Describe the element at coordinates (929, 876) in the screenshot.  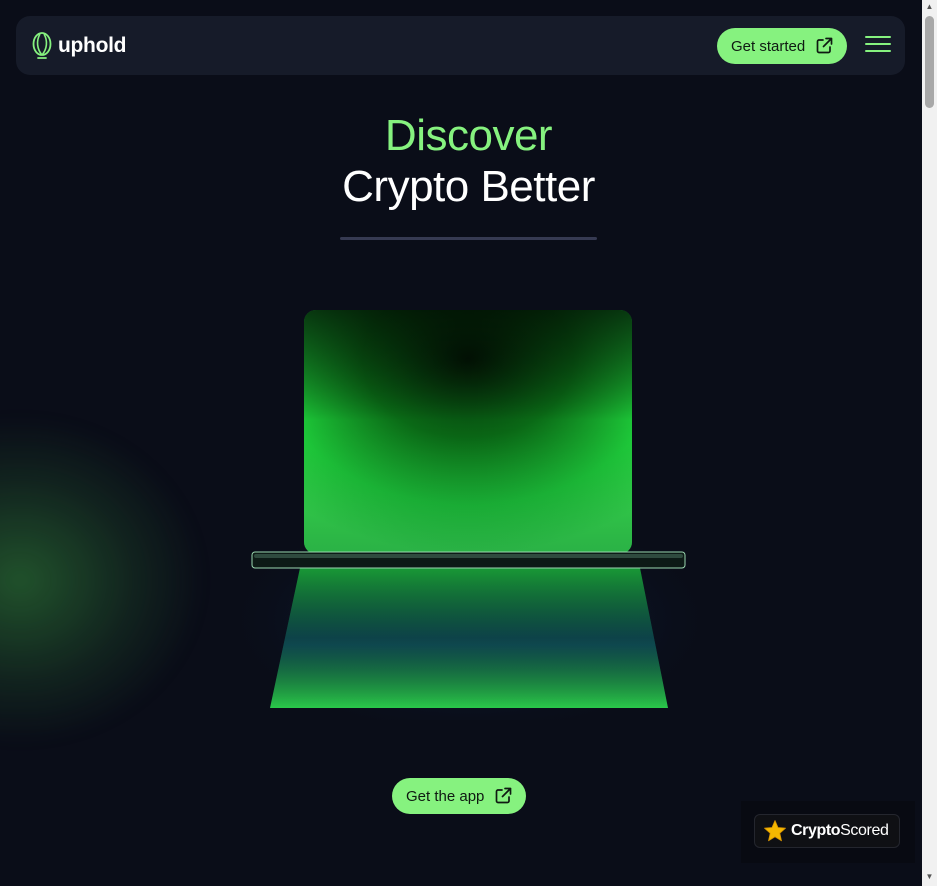
I see `scroll-down-arrow-icon: ▼` at that location.